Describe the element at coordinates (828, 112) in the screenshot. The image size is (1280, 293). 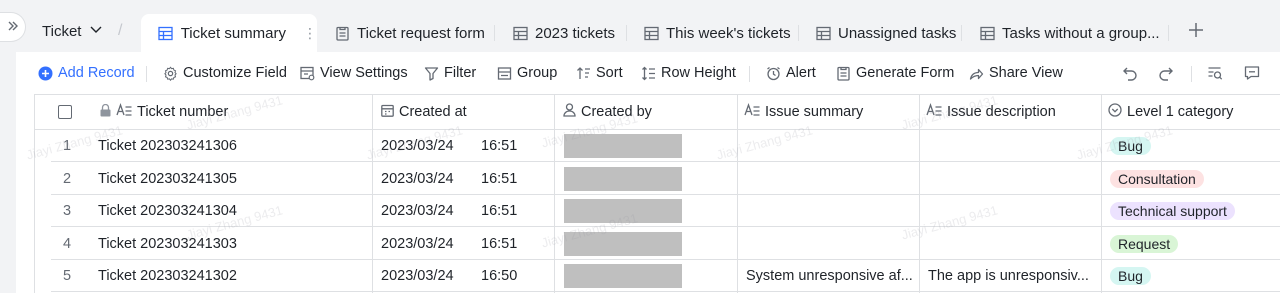
I see `column-header-issue-summary: Issue summary` at that location.